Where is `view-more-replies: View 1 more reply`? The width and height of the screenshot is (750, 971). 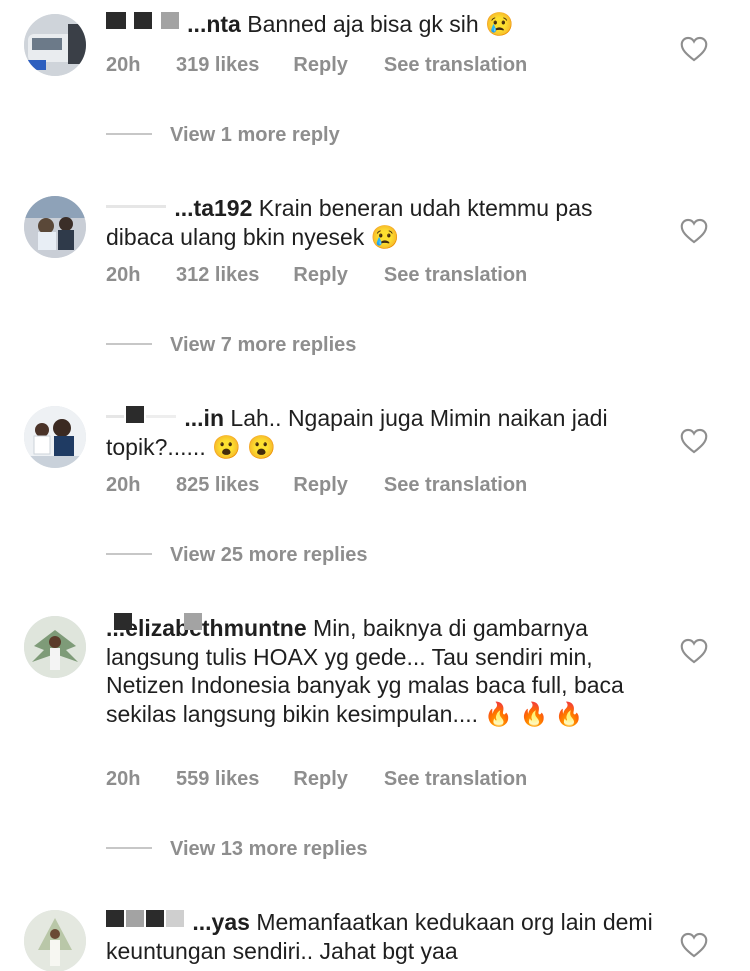 view-more-replies: View 1 more reply is located at coordinates (223, 135).